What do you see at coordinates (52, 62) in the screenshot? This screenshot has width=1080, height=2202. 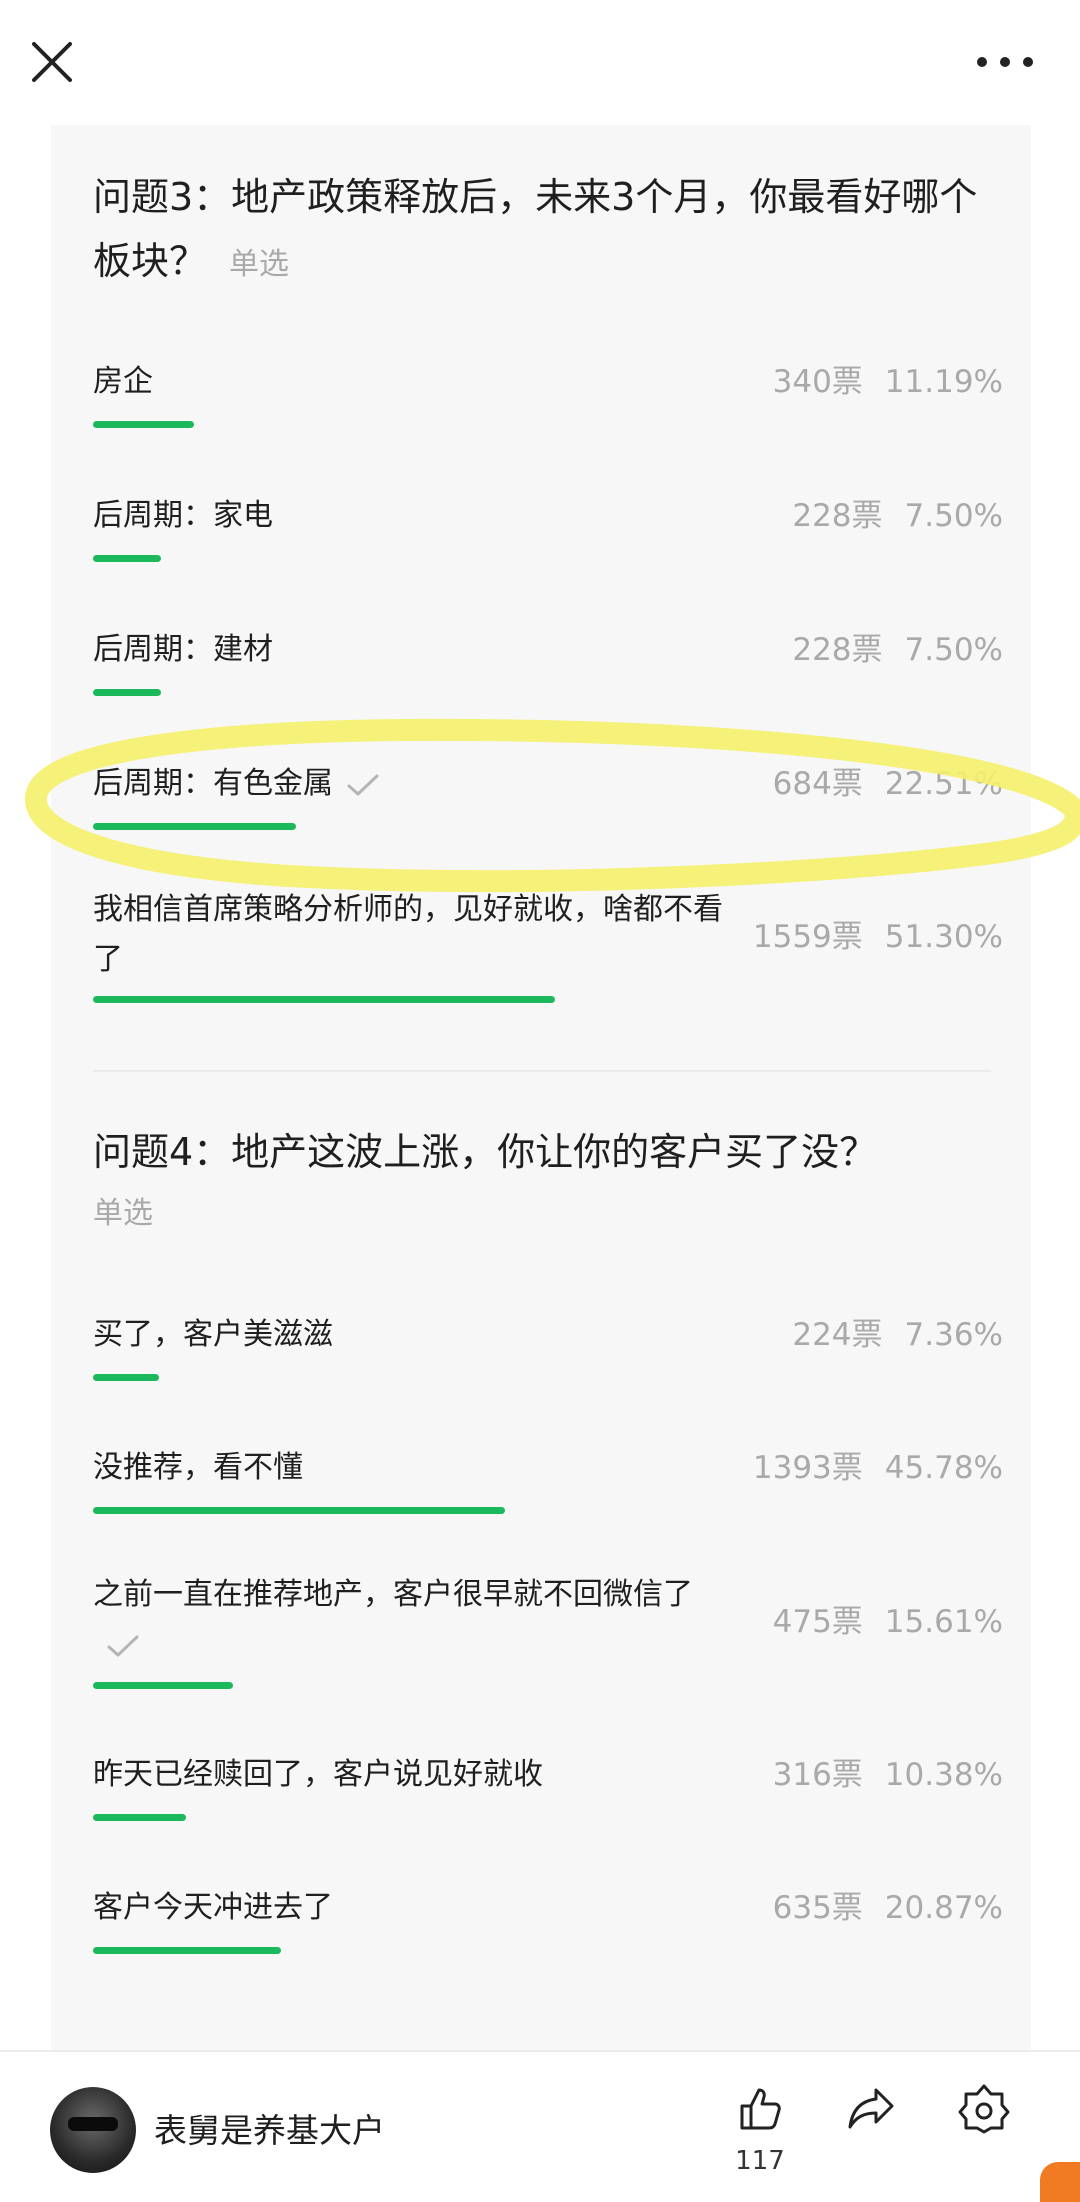 I see `close-icon` at bounding box center [52, 62].